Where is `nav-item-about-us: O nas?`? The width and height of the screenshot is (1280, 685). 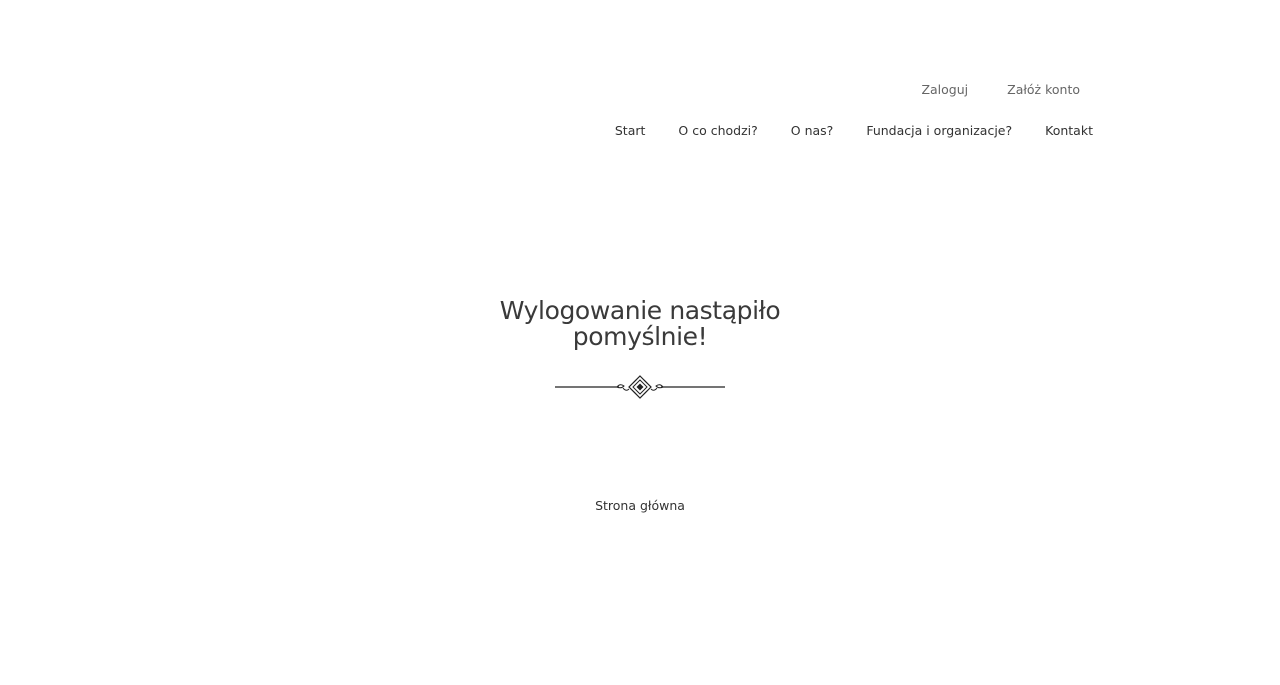 nav-item-about-us: O nas? is located at coordinates (812, 130).